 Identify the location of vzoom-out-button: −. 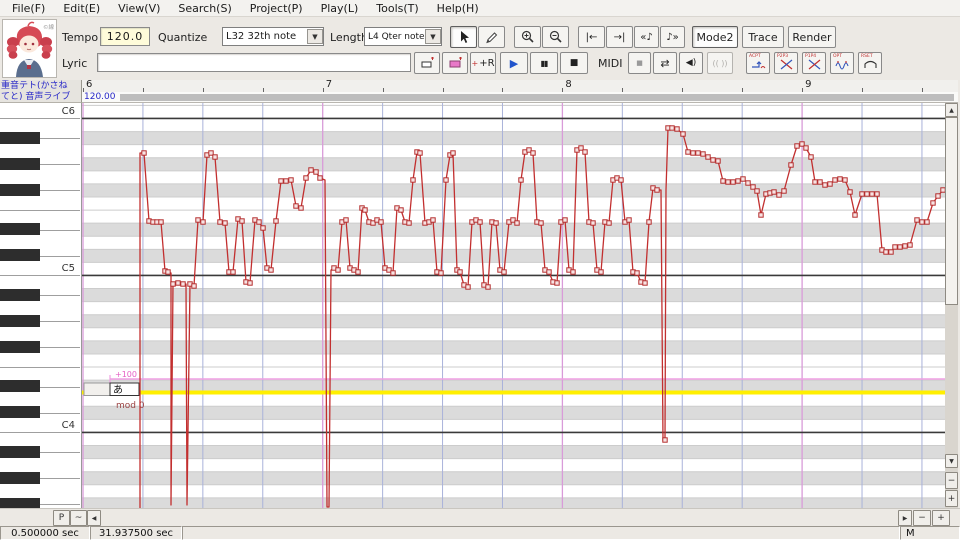
(951, 480).